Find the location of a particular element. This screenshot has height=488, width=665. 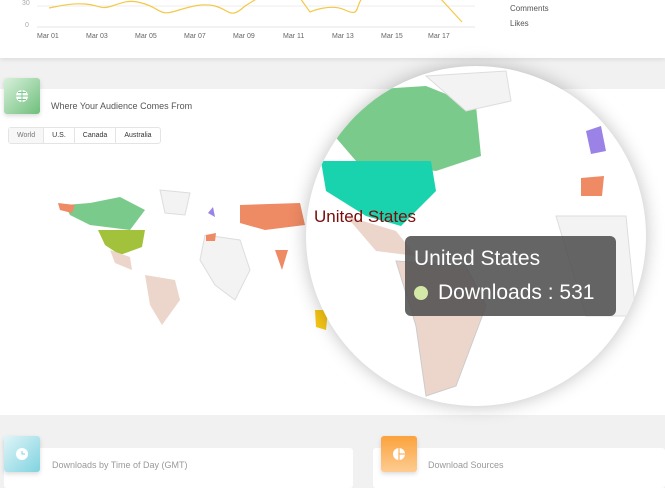

x-tick: Mar 17 is located at coordinates (439, 36).